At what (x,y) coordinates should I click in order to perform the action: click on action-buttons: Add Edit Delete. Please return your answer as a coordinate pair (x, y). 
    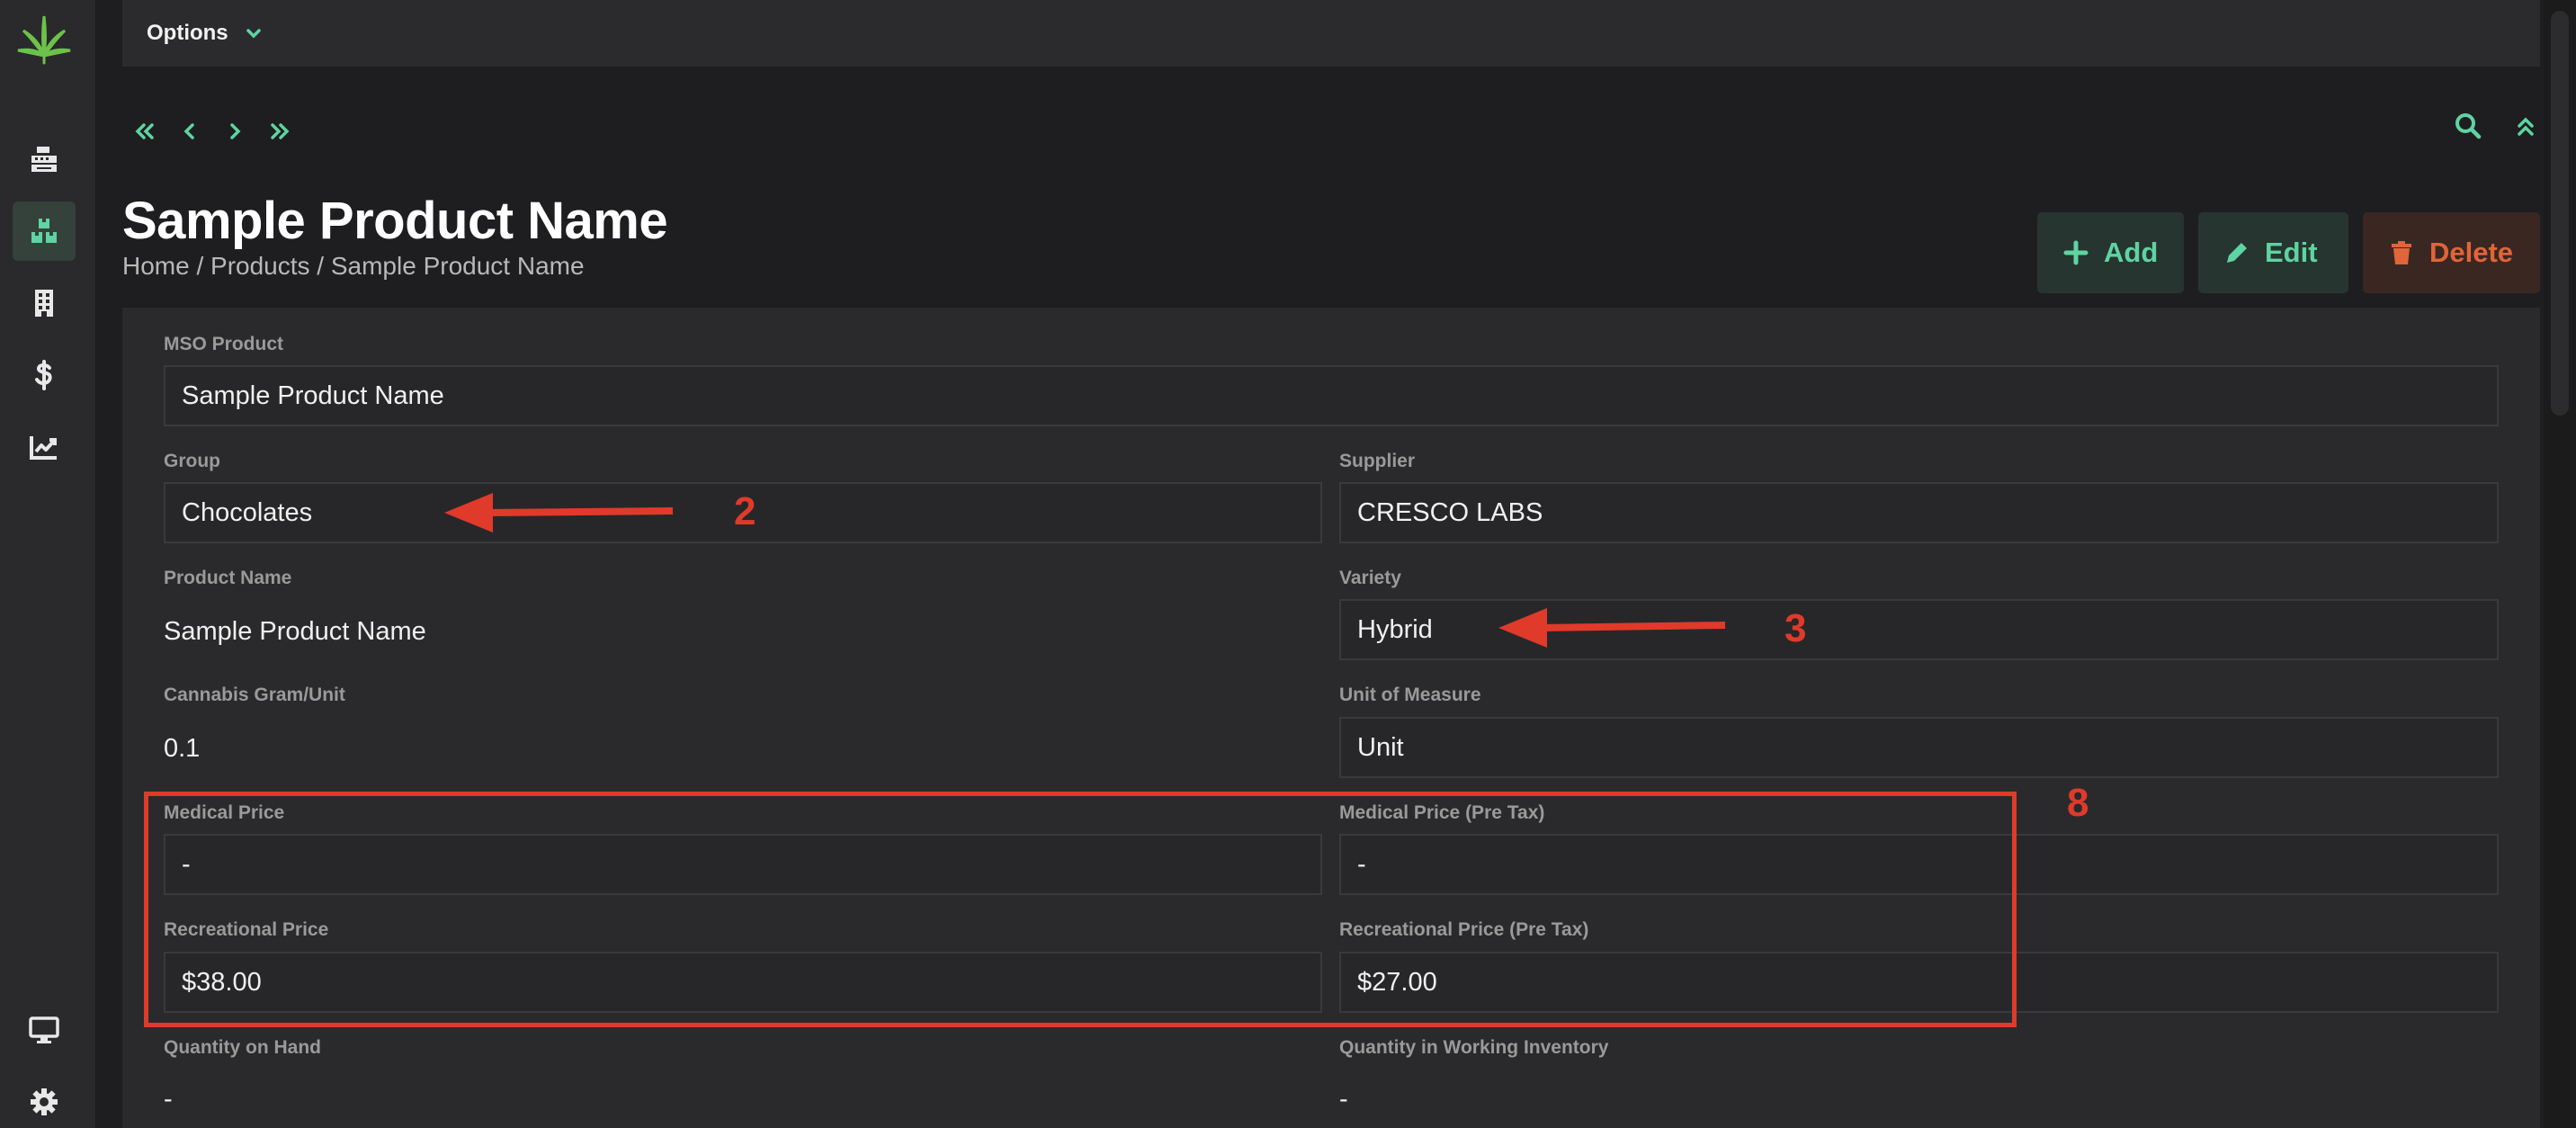
    Looking at the image, I should click on (2288, 252).